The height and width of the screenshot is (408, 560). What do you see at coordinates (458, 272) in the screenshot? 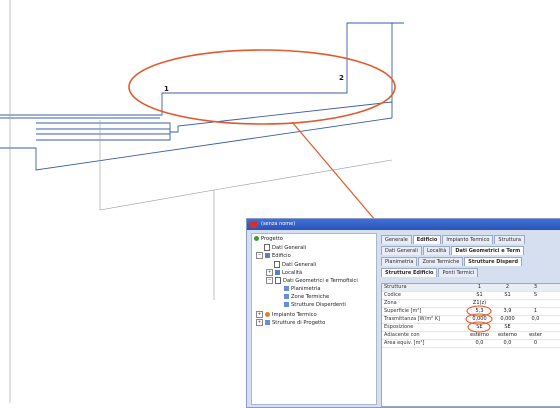
I see `tab-ponti-termici: Ponti Termici` at bounding box center [458, 272].